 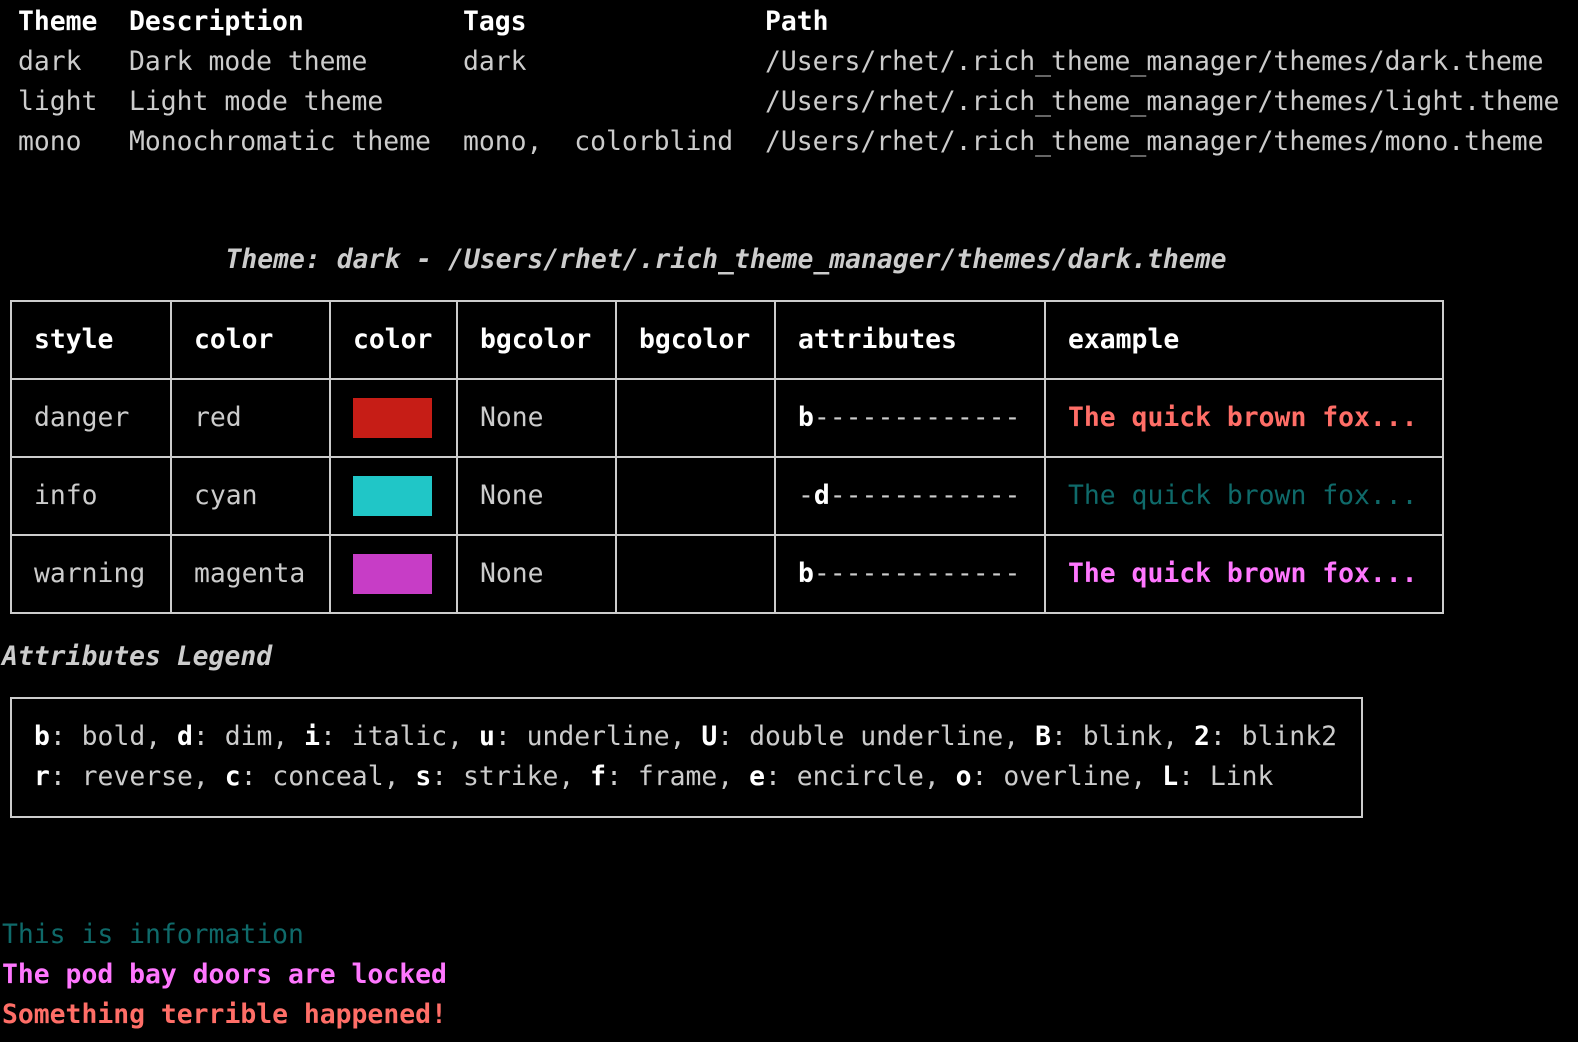 I want to click on legend-key: c, so click(x=232, y=776).